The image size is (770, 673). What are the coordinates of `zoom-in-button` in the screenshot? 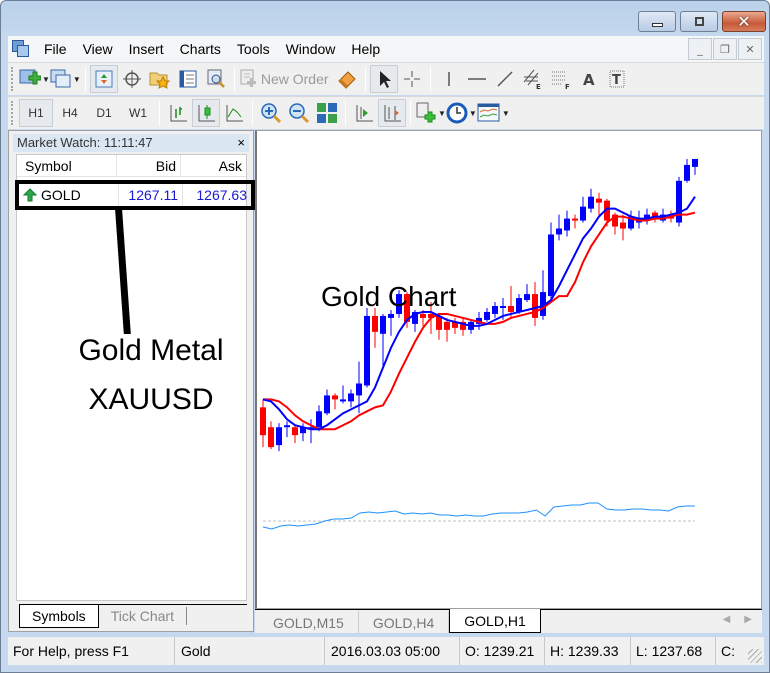 It's located at (271, 113).